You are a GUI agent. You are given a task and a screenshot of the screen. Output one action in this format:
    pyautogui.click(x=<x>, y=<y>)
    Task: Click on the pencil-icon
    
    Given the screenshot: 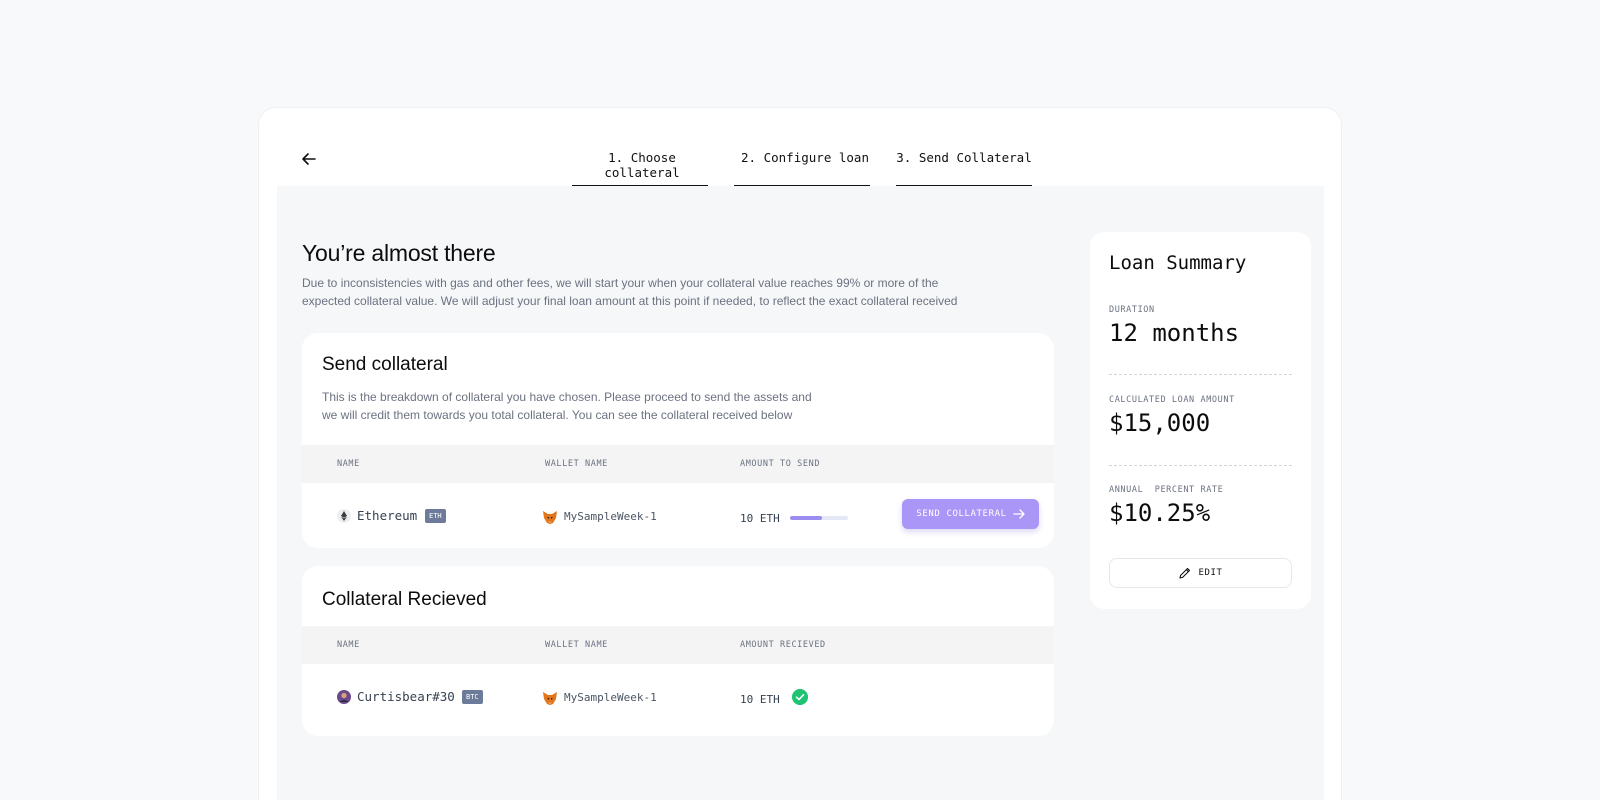 What is the action you would take?
    pyautogui.click(x=1185, y=573)
    